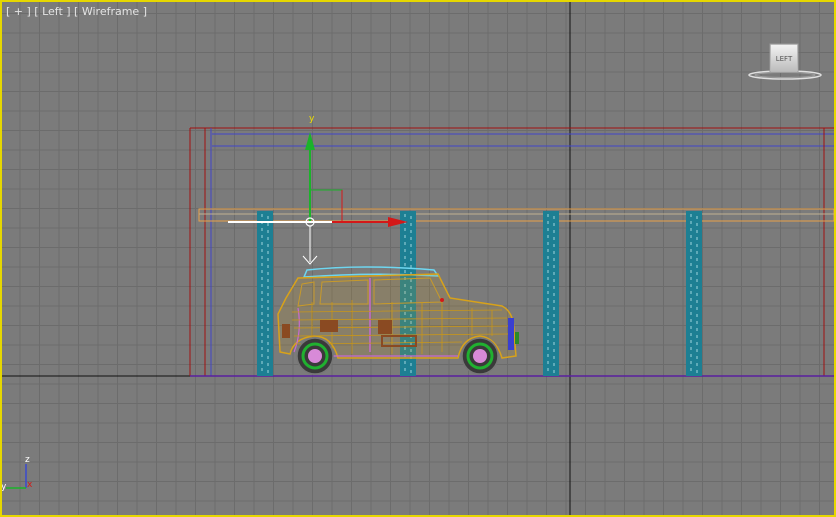  What do you see at coordinates (312, 119) in the screenshot?
I see `gizmo-y-label: y` at bounding box center [312, 119].